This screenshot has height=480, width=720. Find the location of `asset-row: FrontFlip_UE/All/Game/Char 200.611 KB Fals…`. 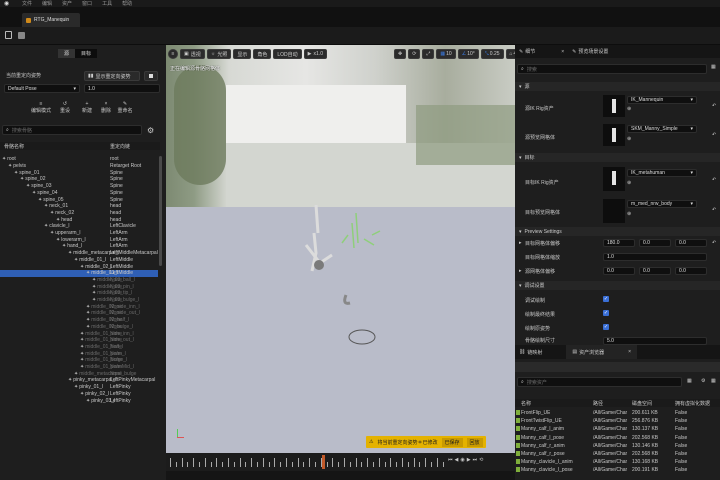

asset-row: FrontFlip_UE/All/Game/Char 200.611 KB Fals… is located at coordinates (617, 413).